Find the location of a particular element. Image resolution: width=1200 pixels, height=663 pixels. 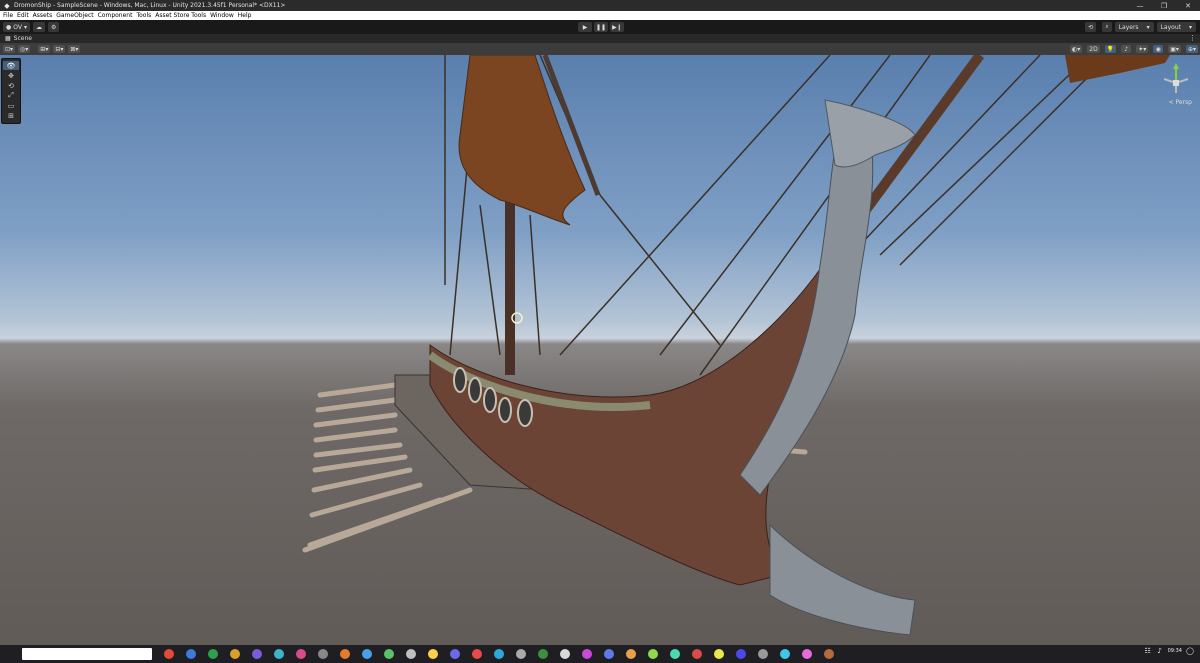

taskbar-icons is located at coordinates (493, 654).